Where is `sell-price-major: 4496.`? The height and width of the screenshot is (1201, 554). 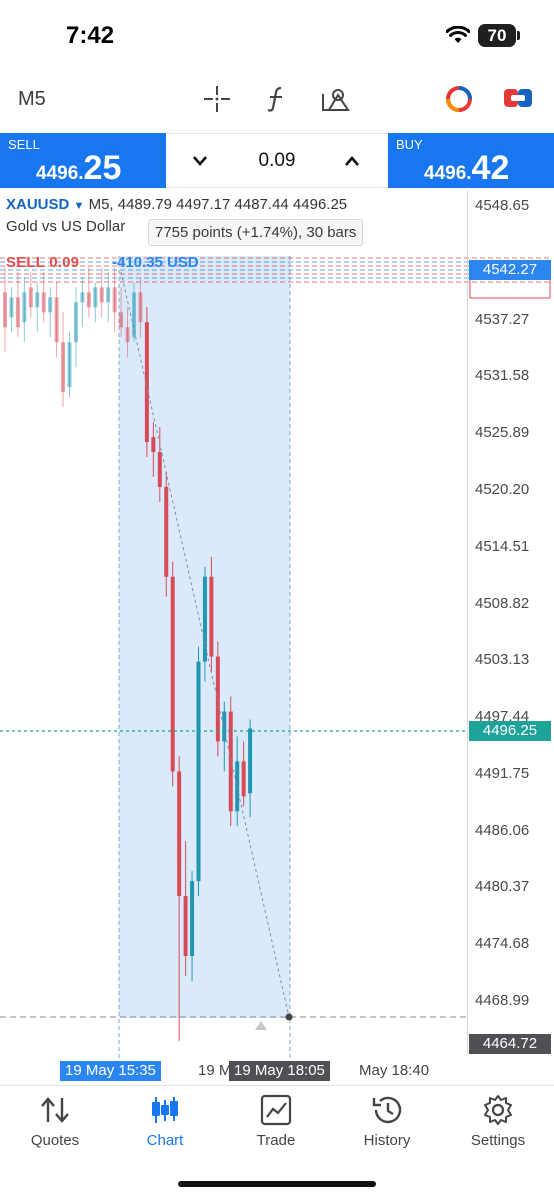
sell-price-major: 4496. is located at coordinates (60, 173).